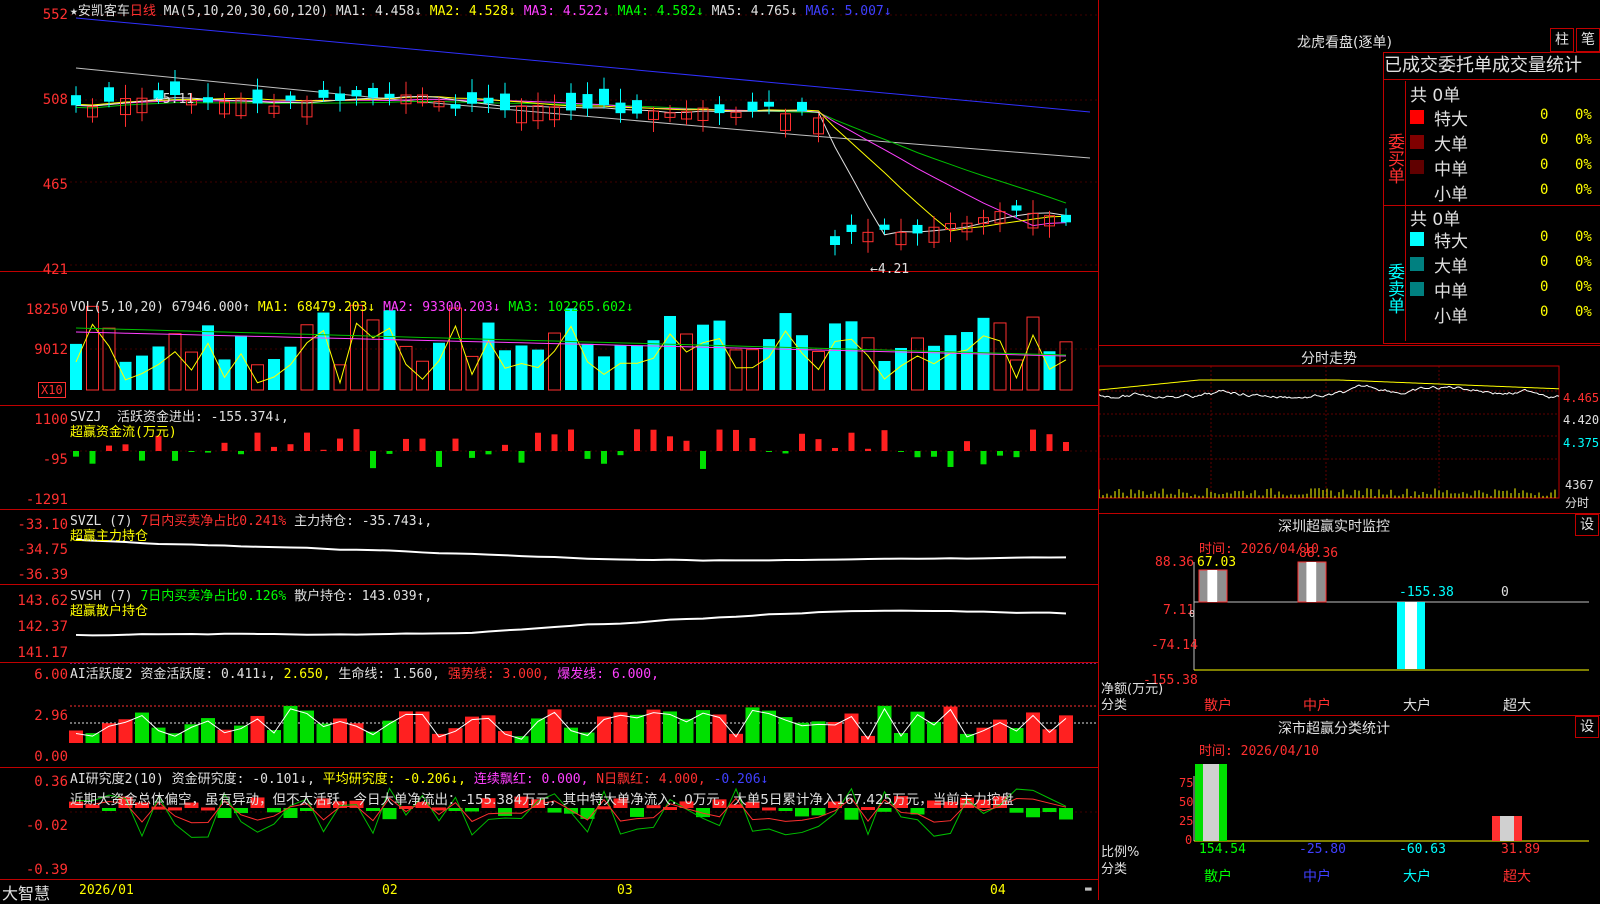  What do you see at coordinates (1581, 398) in the screenshot?
I see `intraday-price-1: 4.465` at bounding box center [1581, 398].